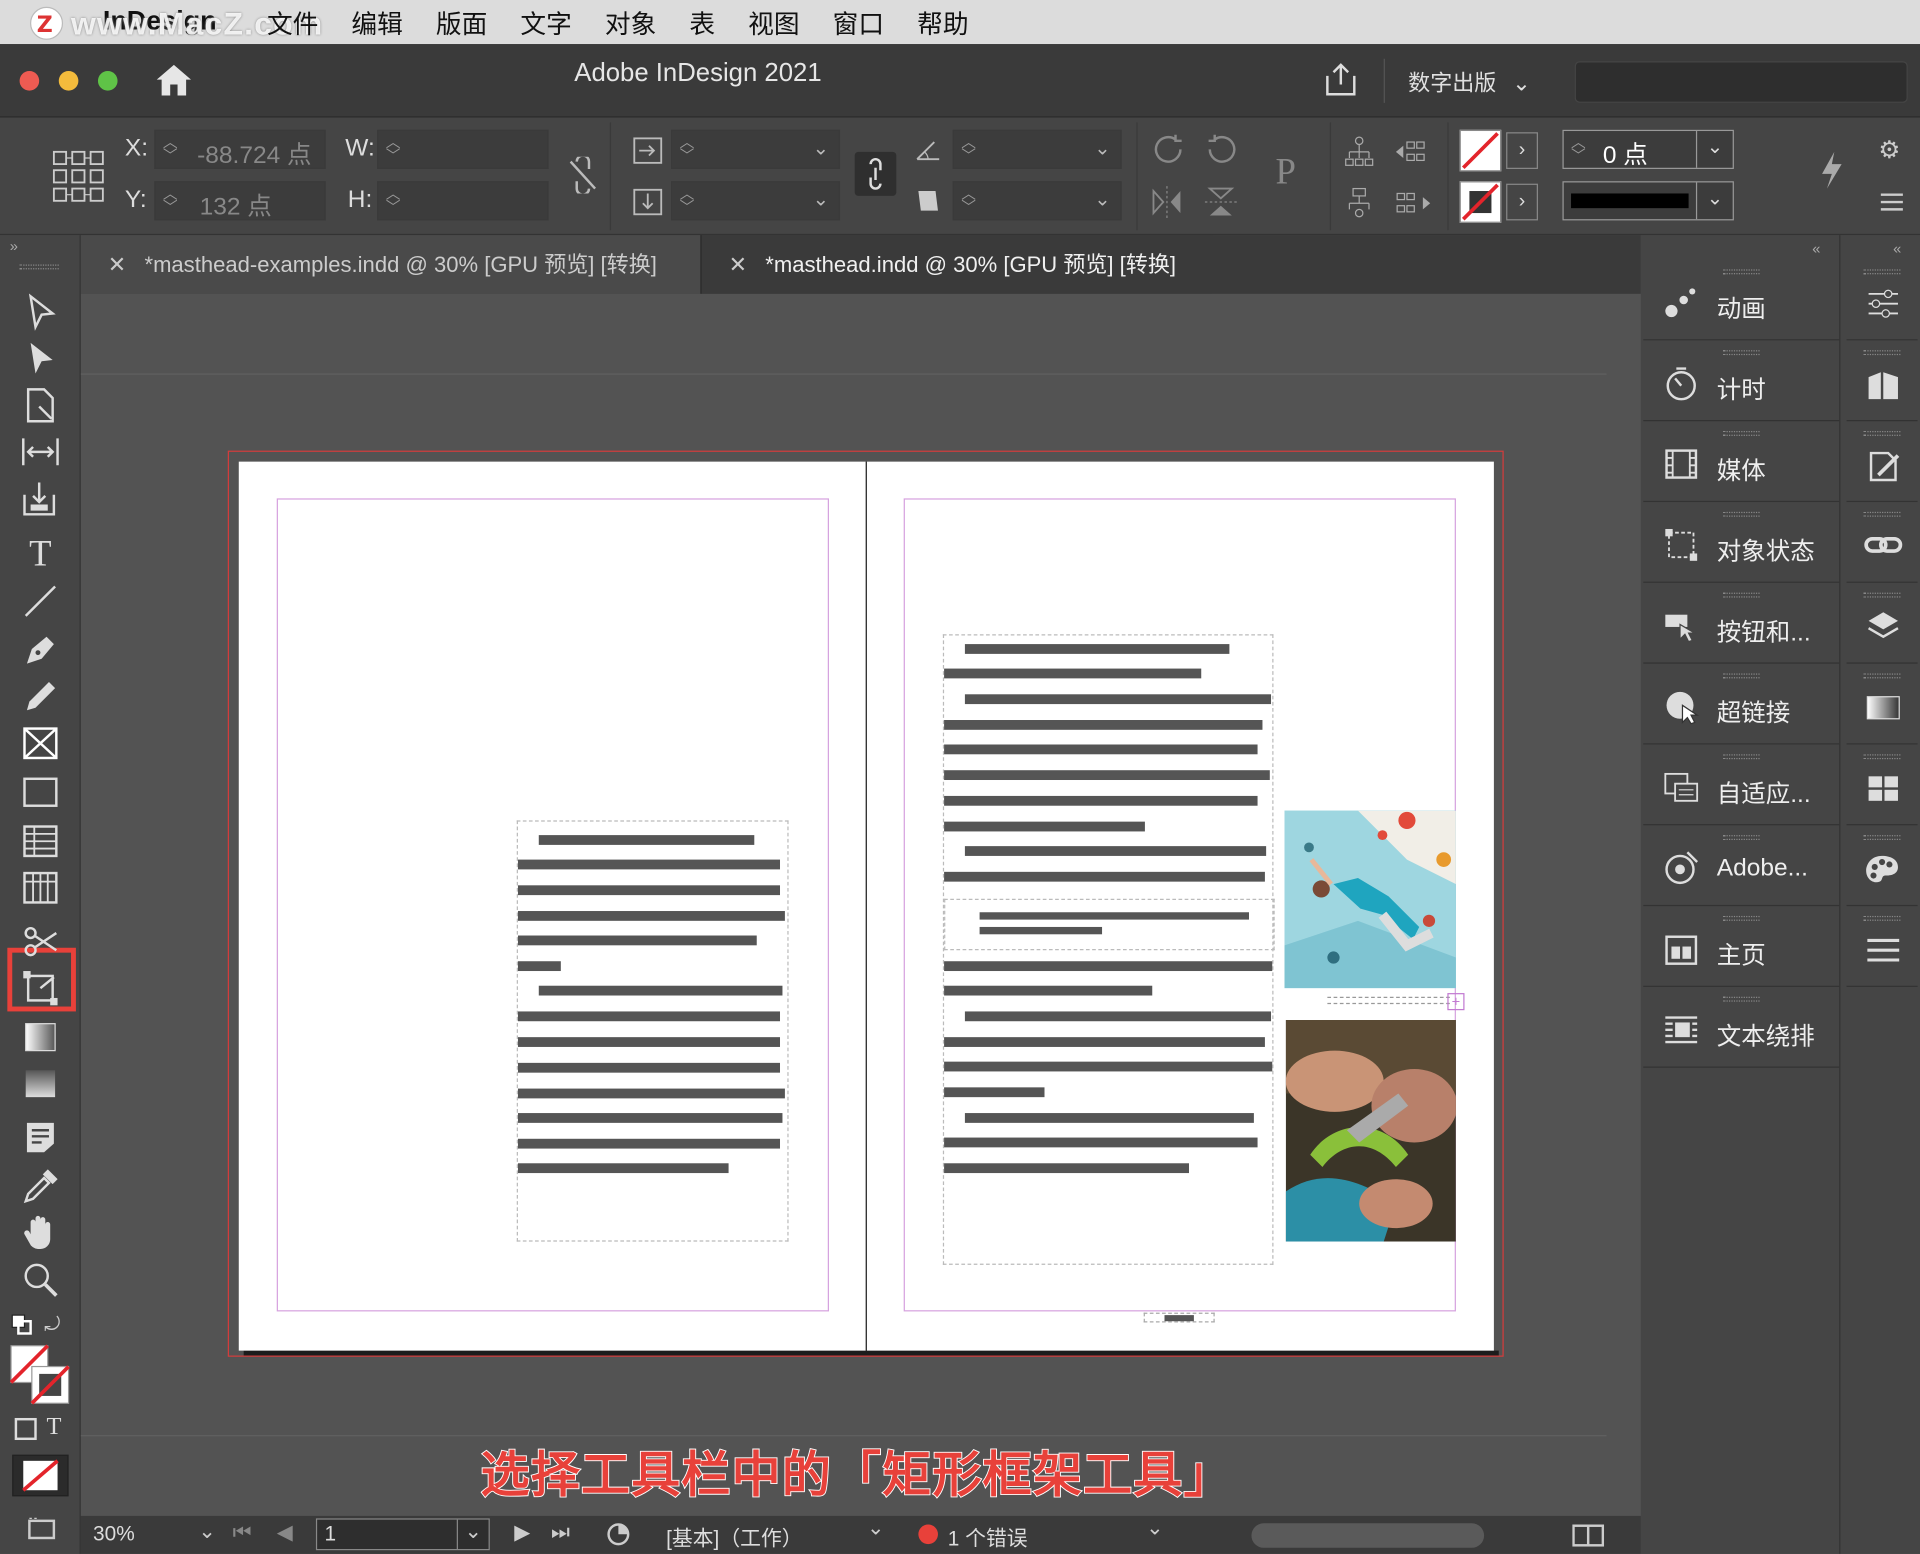 The height and width of the screenshot is (1554, 1920). Describe the element at coordinates (652, 1031) in the screenshot. I see `text-frame-left` at that location.